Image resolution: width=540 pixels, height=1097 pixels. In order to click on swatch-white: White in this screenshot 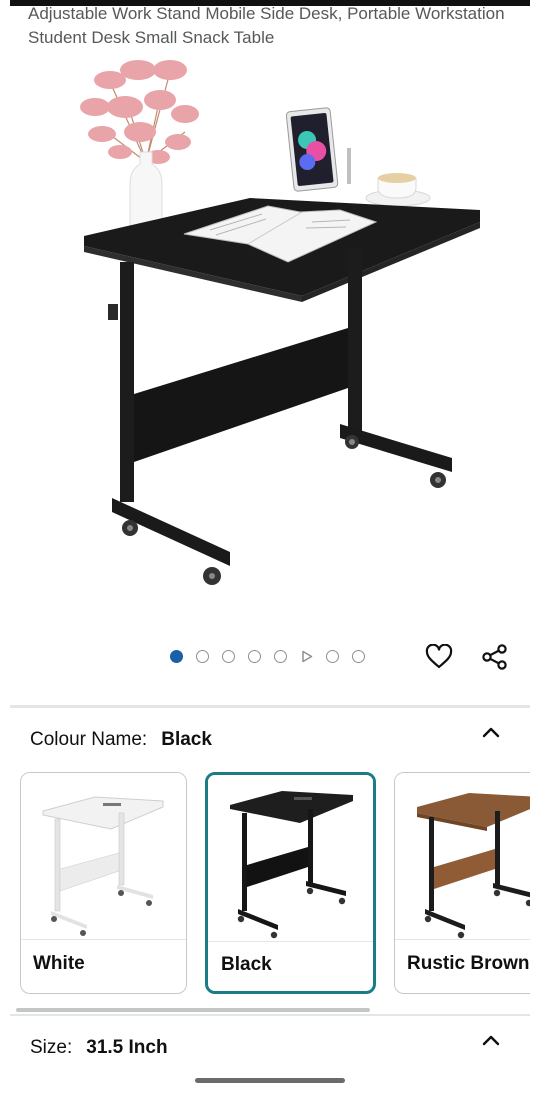, I will do `click(103, 883)`.